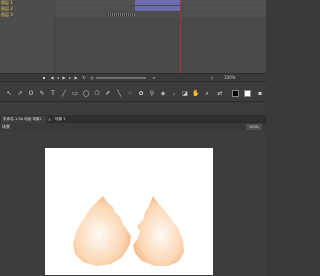  What do you see at coordinates (133, 119) in the screenshot?
I see `document-tab-strip: 未命名-1.fla 动画 场景1 × 场景 1` at bounding box center [133, 119].